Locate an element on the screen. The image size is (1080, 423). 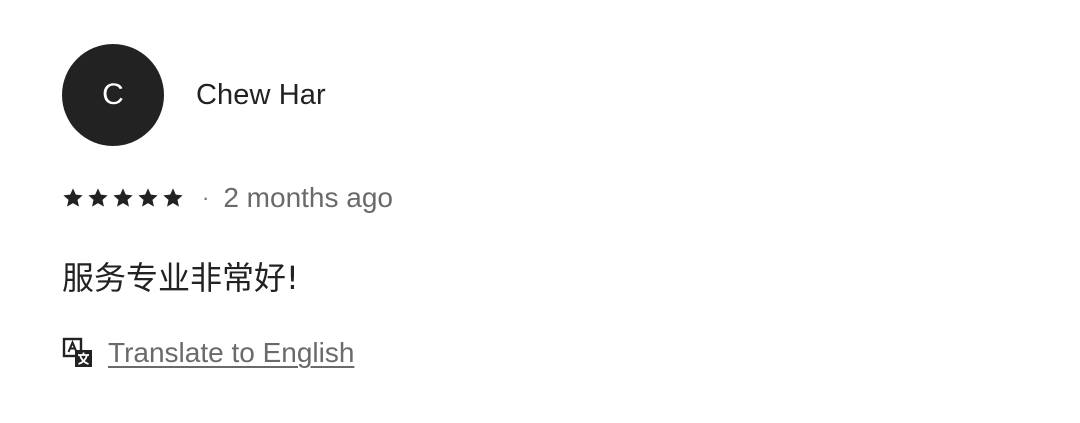
reviewer-name: Chew Har is located at coordinates (261, 95).